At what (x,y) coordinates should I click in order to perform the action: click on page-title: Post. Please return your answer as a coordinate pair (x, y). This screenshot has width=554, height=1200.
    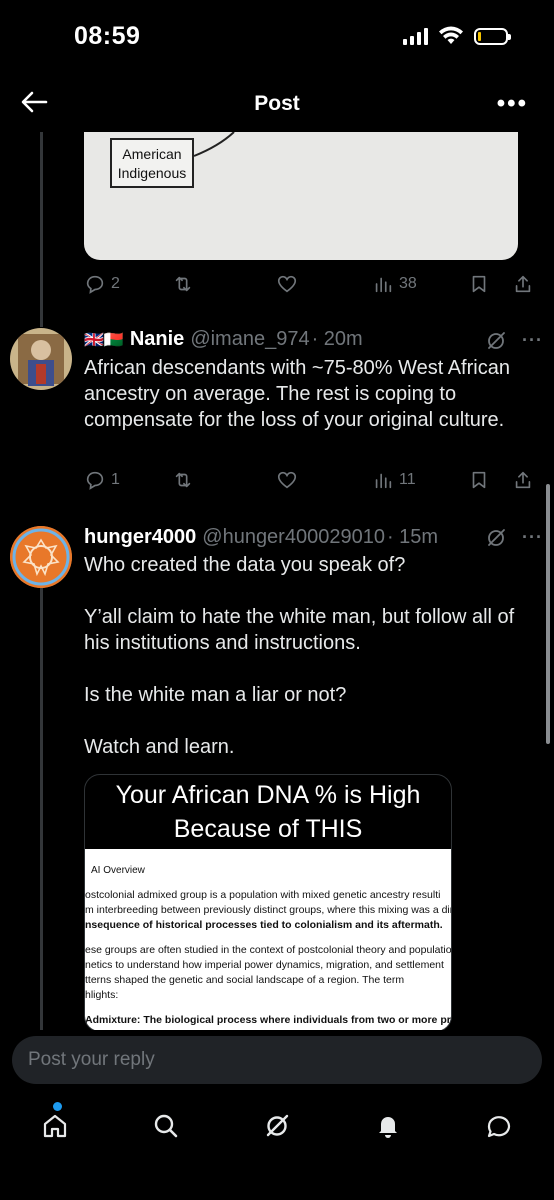
    Looking at the image, I should click on (277, 103).